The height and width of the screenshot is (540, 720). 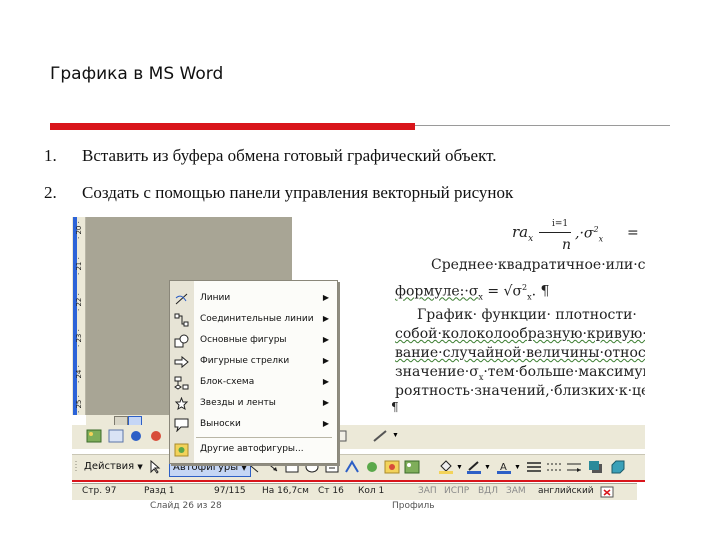 I want to click on menu-item-lines: Линии ▶, so click(x=253, y=299).